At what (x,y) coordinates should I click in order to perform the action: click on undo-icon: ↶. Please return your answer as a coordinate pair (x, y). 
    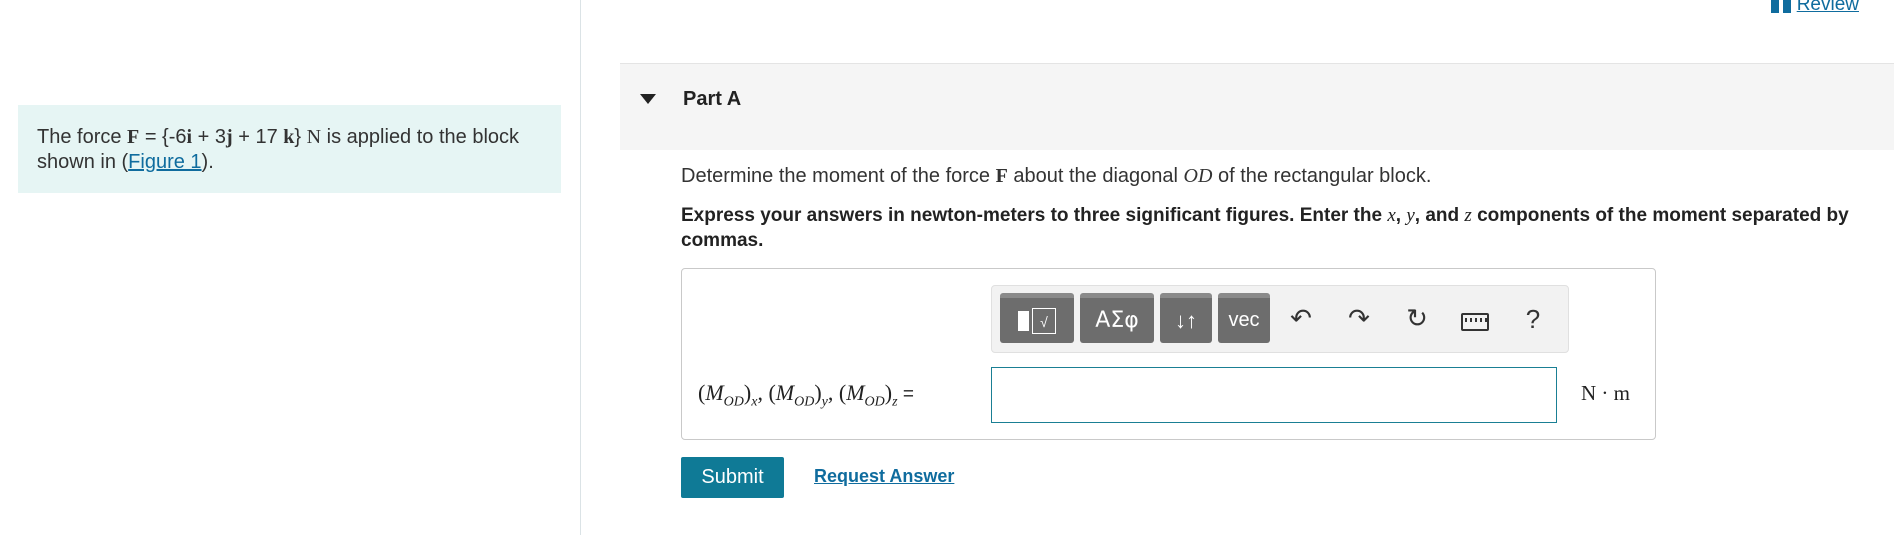
    Looking at the image, I should click on (1301, 319).